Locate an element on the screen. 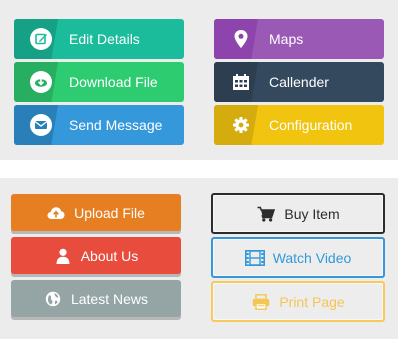 The image size is (398, 339). maps-button: Maps is located at coordinates (299, 39).